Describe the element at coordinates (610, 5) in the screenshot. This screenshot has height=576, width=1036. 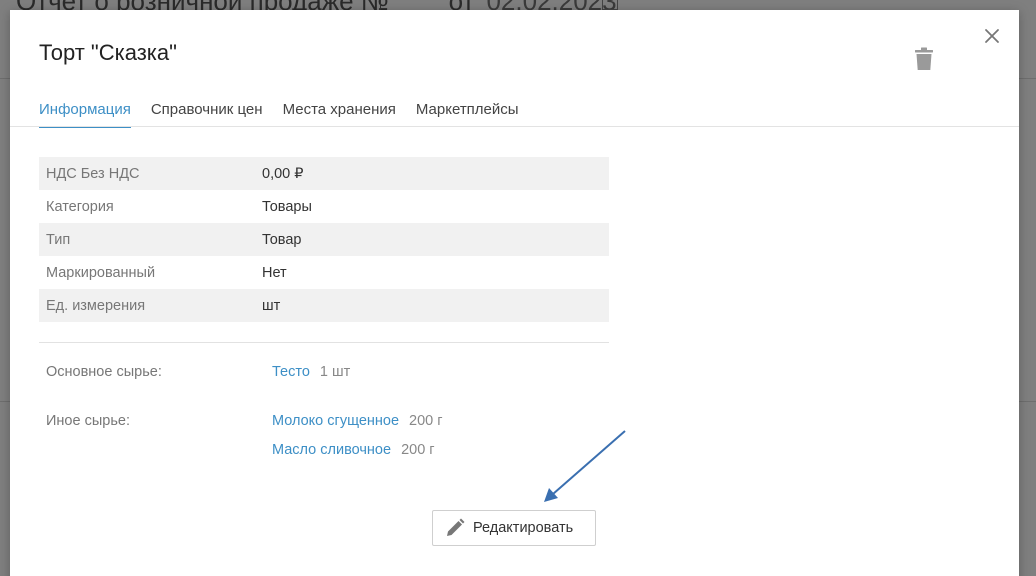
I see `background-calendar-icon` at that location.